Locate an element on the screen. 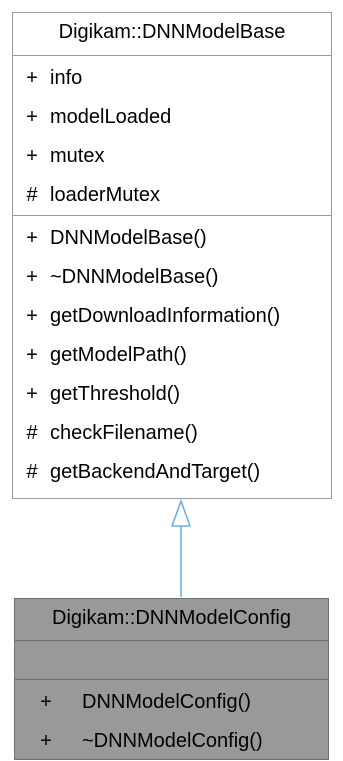 The height and width of the screenshot is (761, 343). operation-row: + DNNModelConfig() is located at coordinates (171, 702).